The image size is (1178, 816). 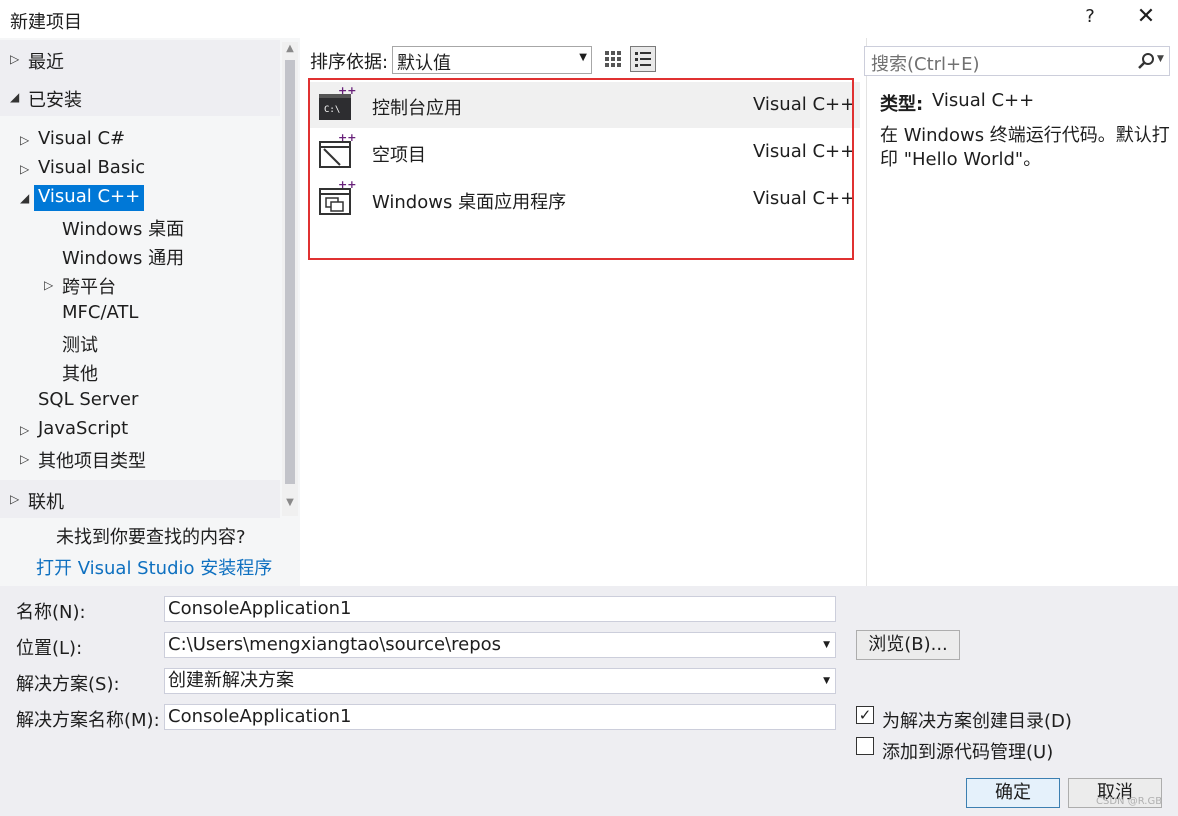 What do you see at coordinates (83, 428) in the screenshot?
I see `tree-item-javascript: JavaScript` at bounding box center [83, 428].